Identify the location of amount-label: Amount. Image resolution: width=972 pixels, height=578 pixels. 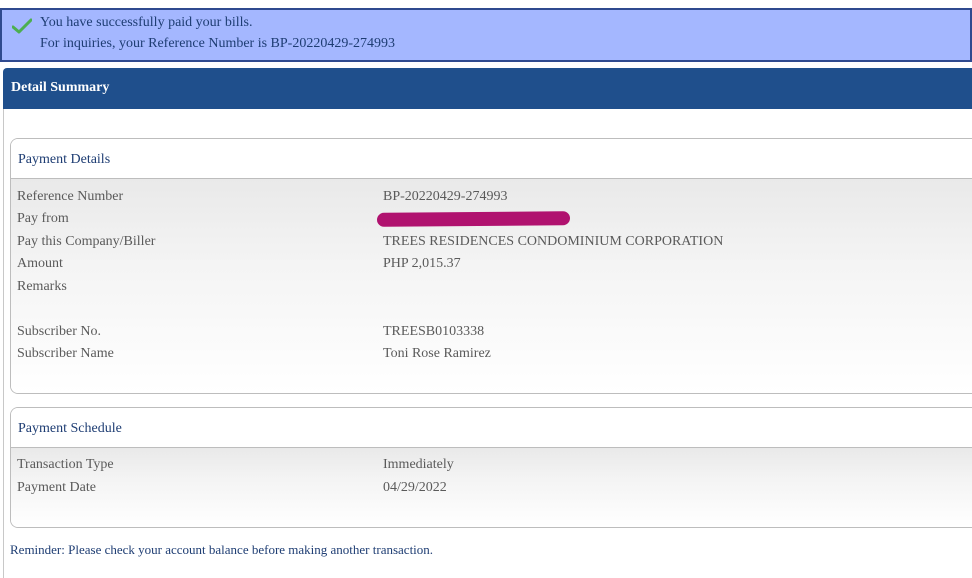
(40, 263).